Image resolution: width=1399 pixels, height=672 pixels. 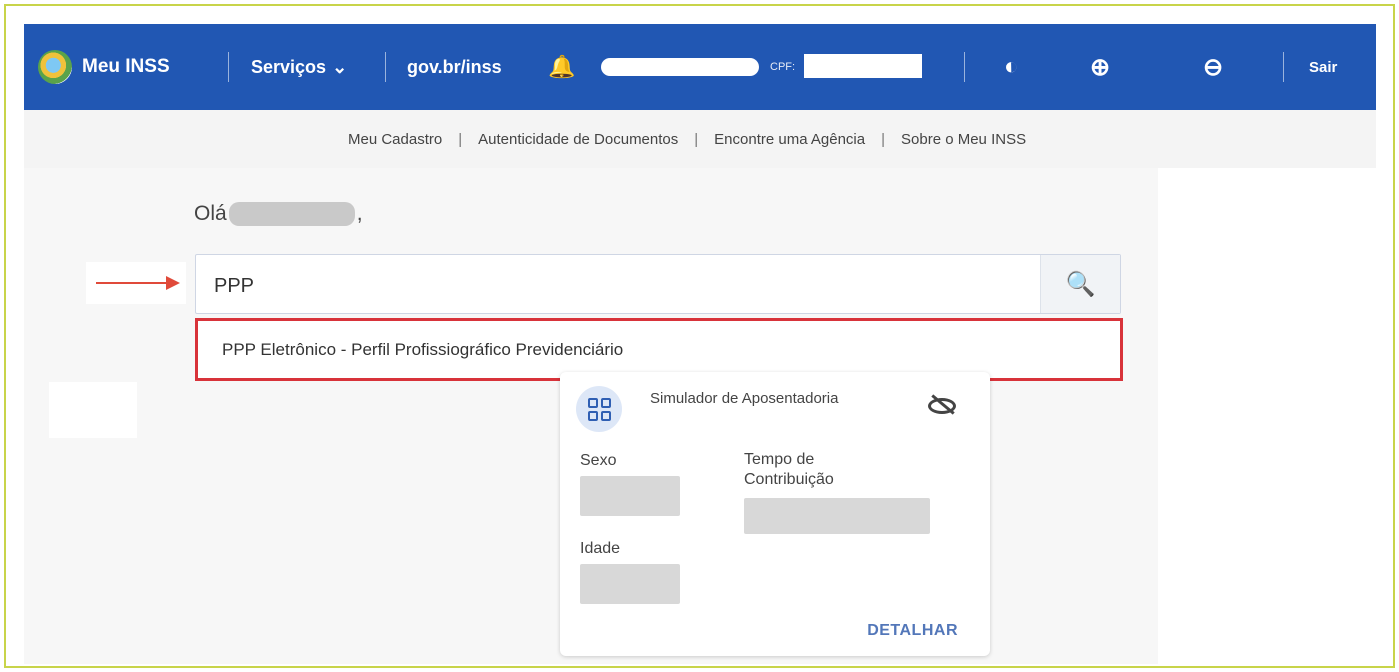 What do you see at coordinates (863, 66) in the screenshot?
I see `redacted-cpf` at bounding box center [863, 66].